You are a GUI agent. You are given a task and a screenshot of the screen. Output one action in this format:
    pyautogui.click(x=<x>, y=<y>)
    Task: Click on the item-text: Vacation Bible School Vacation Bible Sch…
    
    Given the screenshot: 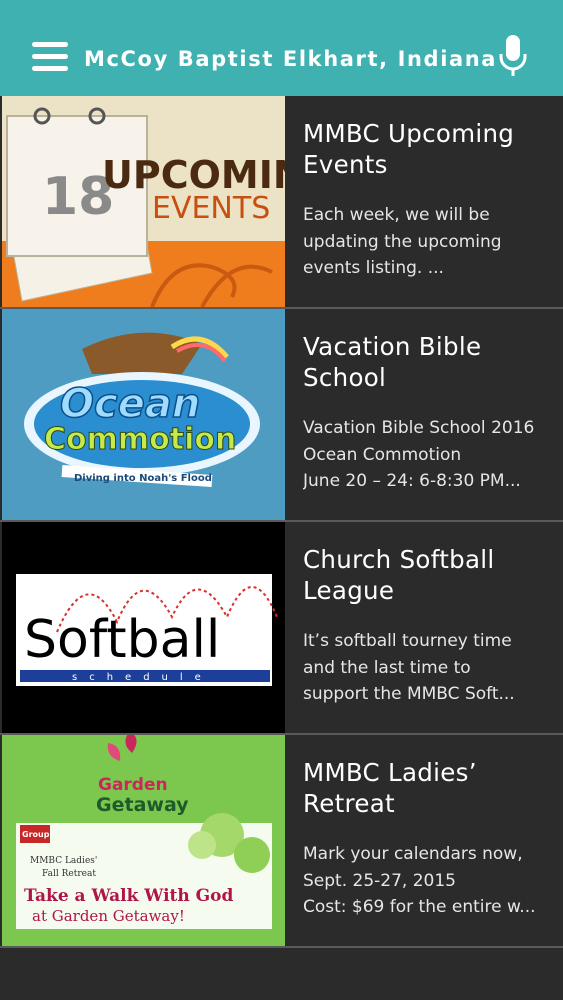 What is the action you would take?
    pyautogui.click(x=430, y=413)
    